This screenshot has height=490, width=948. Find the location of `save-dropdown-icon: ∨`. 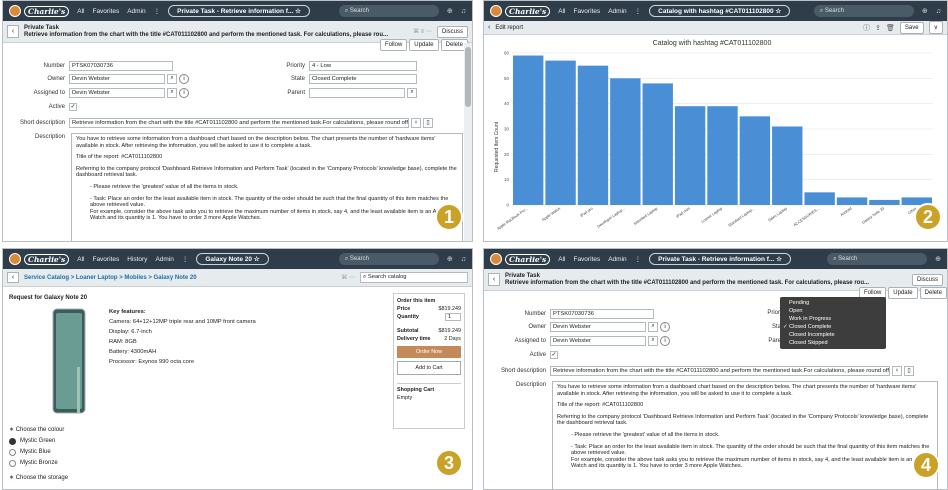

save-dropdown-icon: ∨ is located at coordinates (935, 27).